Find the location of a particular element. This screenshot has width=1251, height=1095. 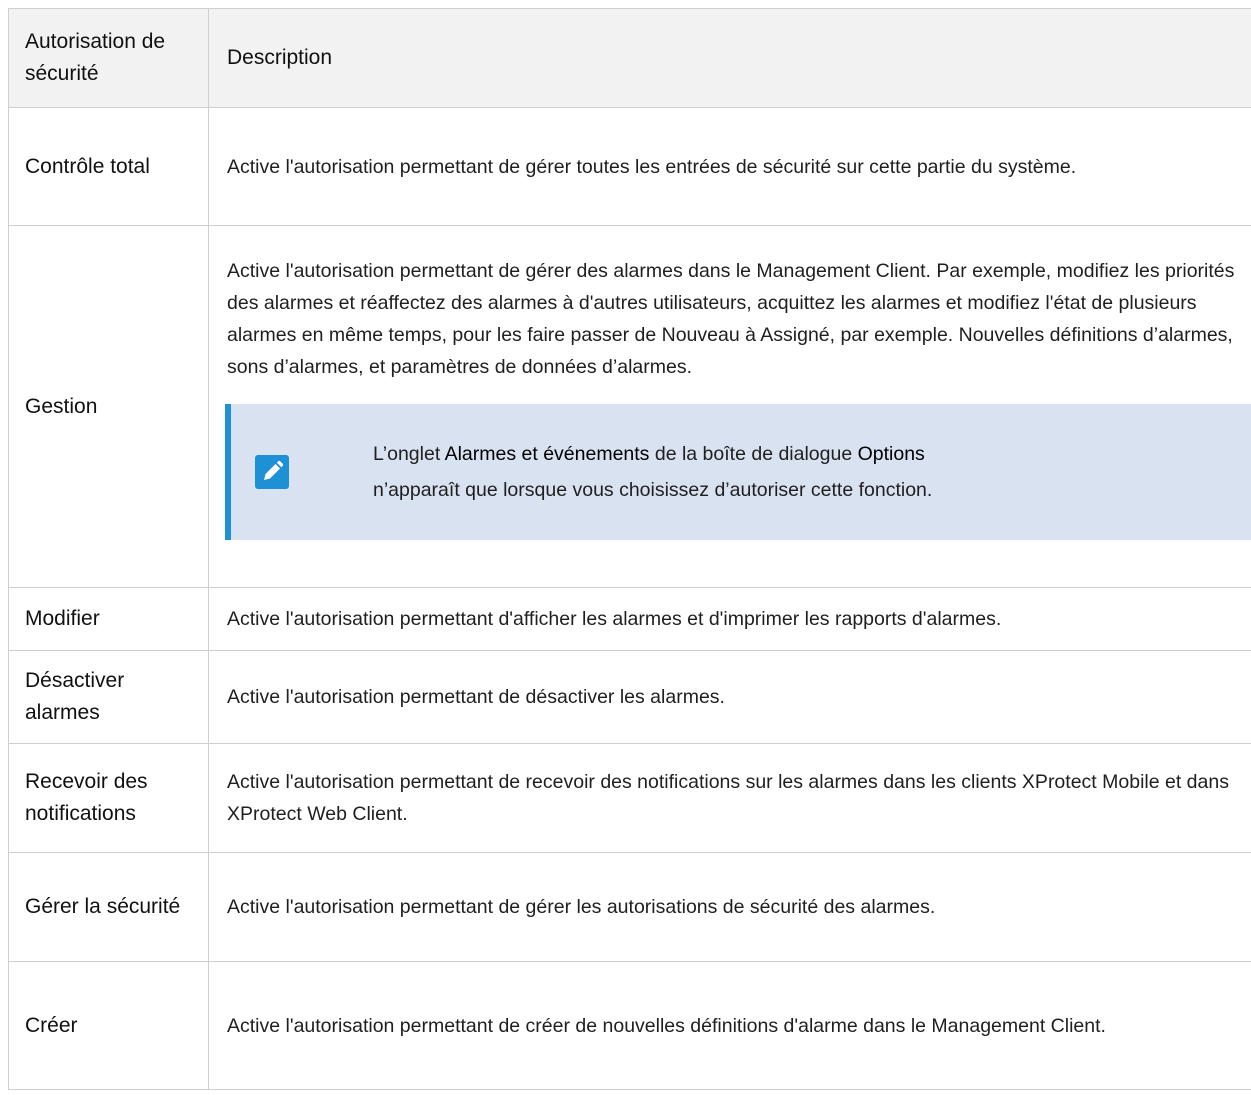

header-row: Autorisation de sécurité Description is located at coordinates (629, 58).